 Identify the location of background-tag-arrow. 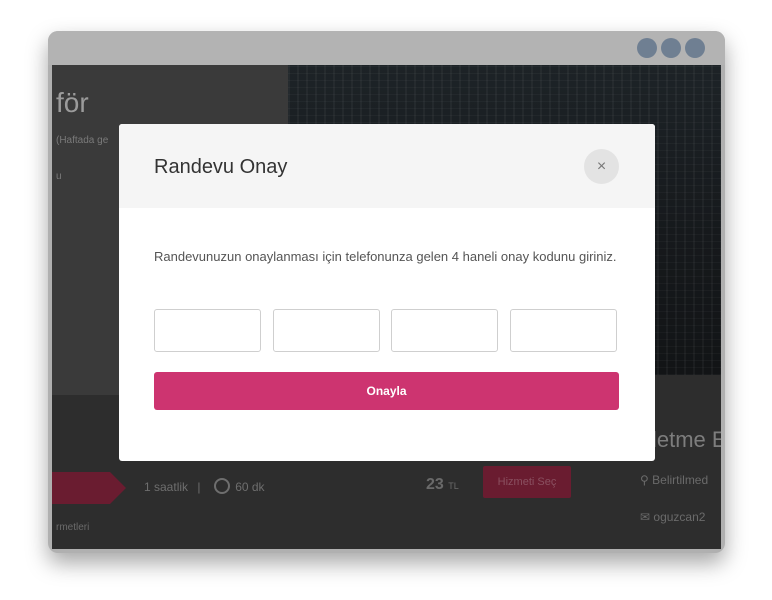
(118, 488).